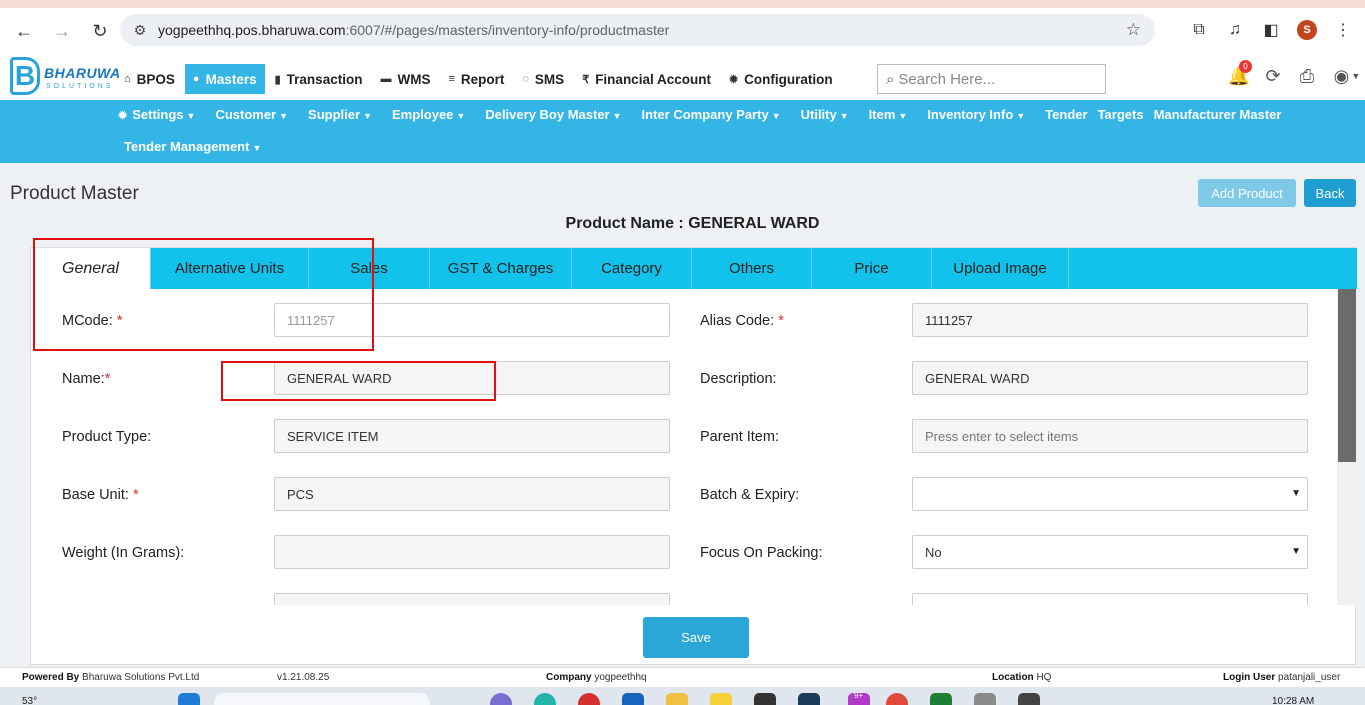 The height and width of the screenshot is (705, 1365). Describe the element at coordinates (750, 495) in the screenshot. I see `batch-expiry-label: Batch & Expiry:` at that location.